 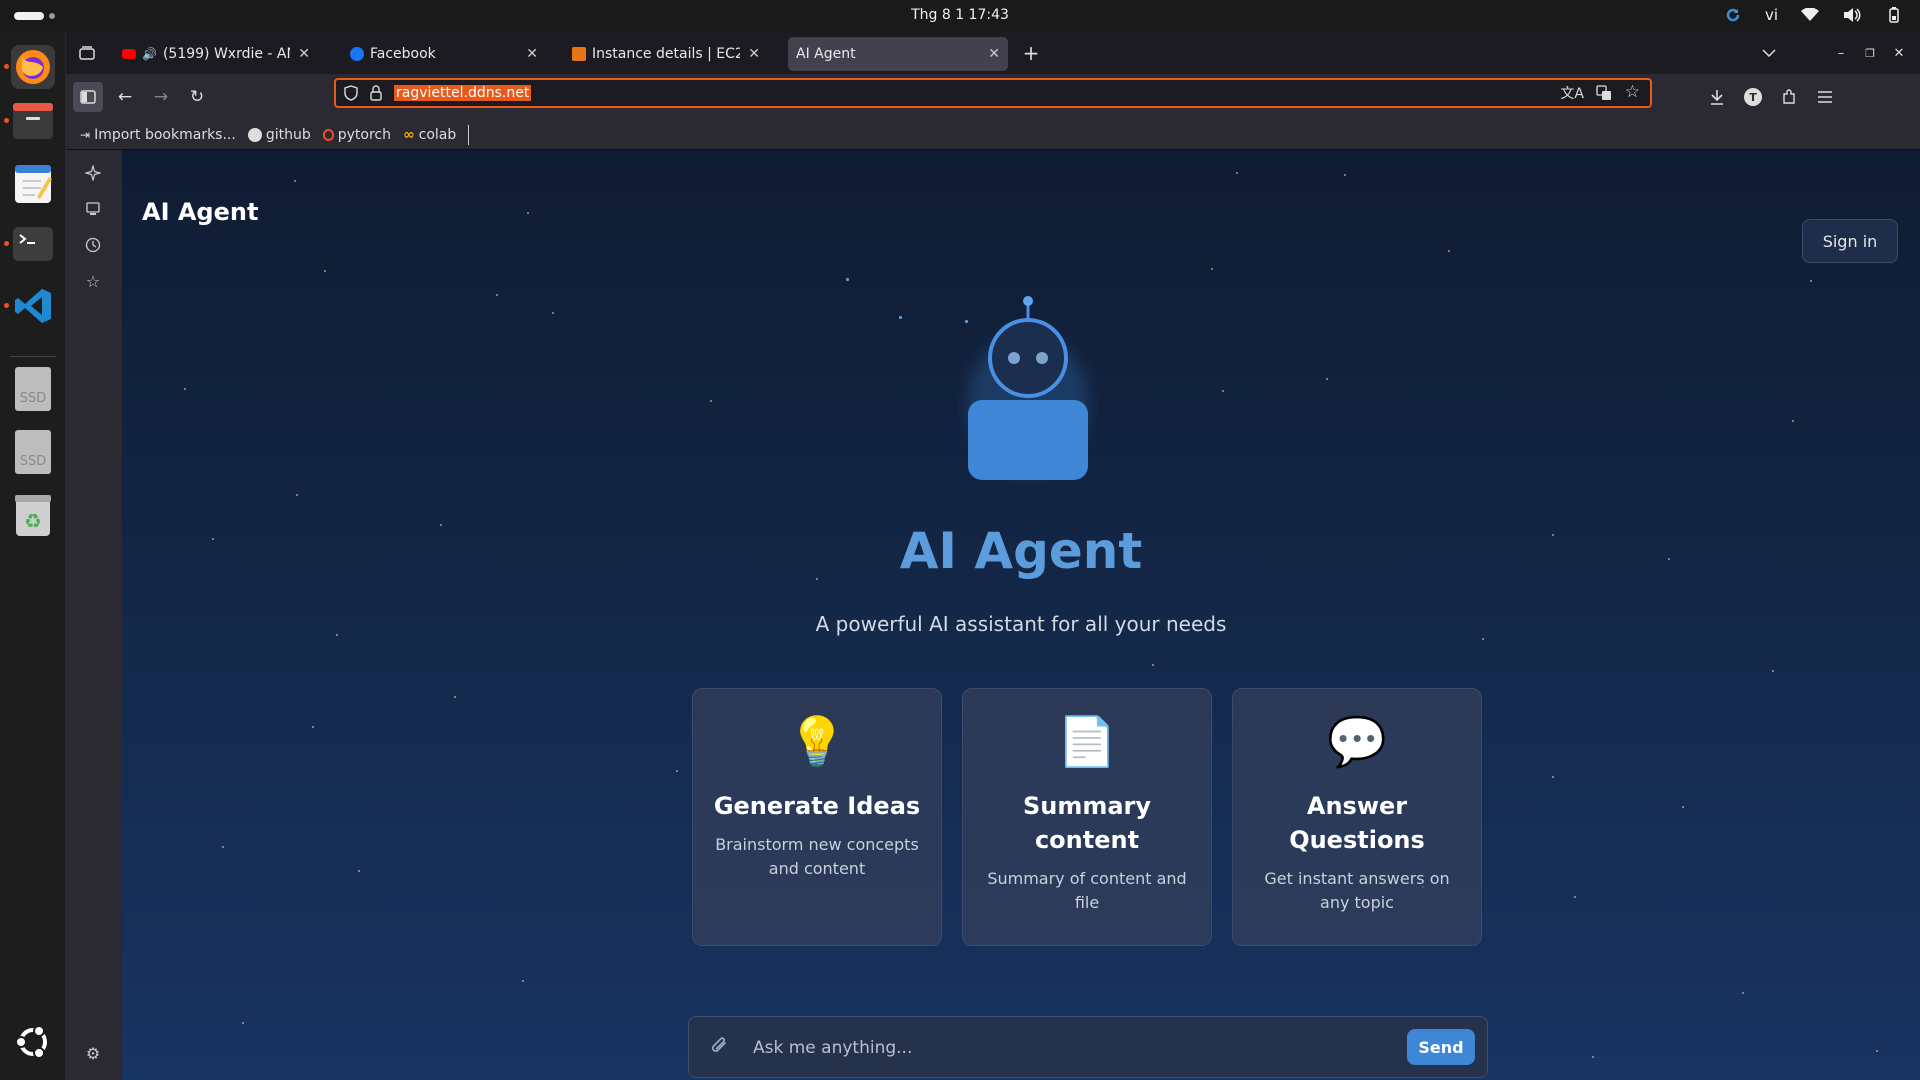 I want to click on tab-list-chevron-icon, so click(x=1769, y=53).